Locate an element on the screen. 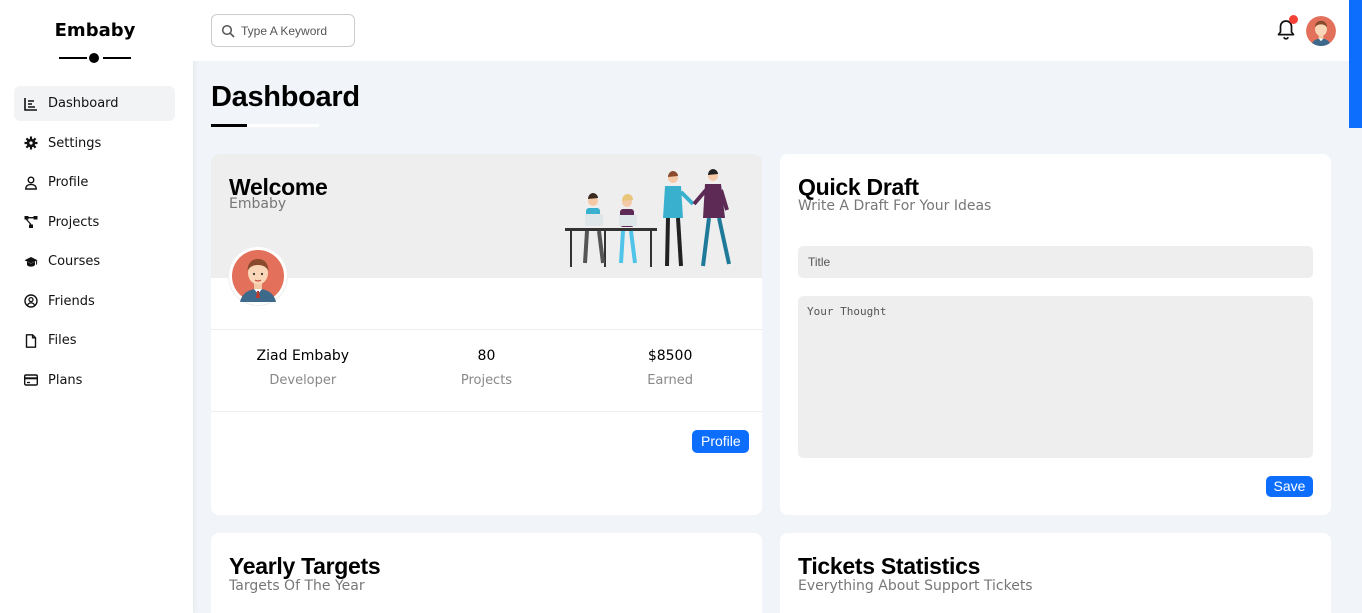 This screenshot has height=613, width=1362. scrollbar-track is located at coordinates (1355, 370).